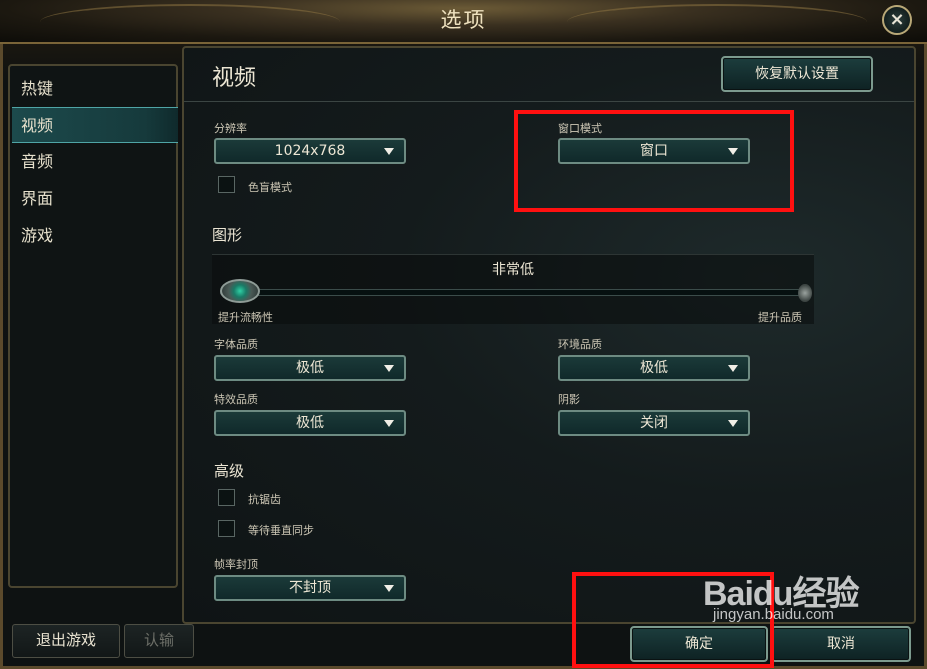  I want to click on slider-track, so click(514, 292).